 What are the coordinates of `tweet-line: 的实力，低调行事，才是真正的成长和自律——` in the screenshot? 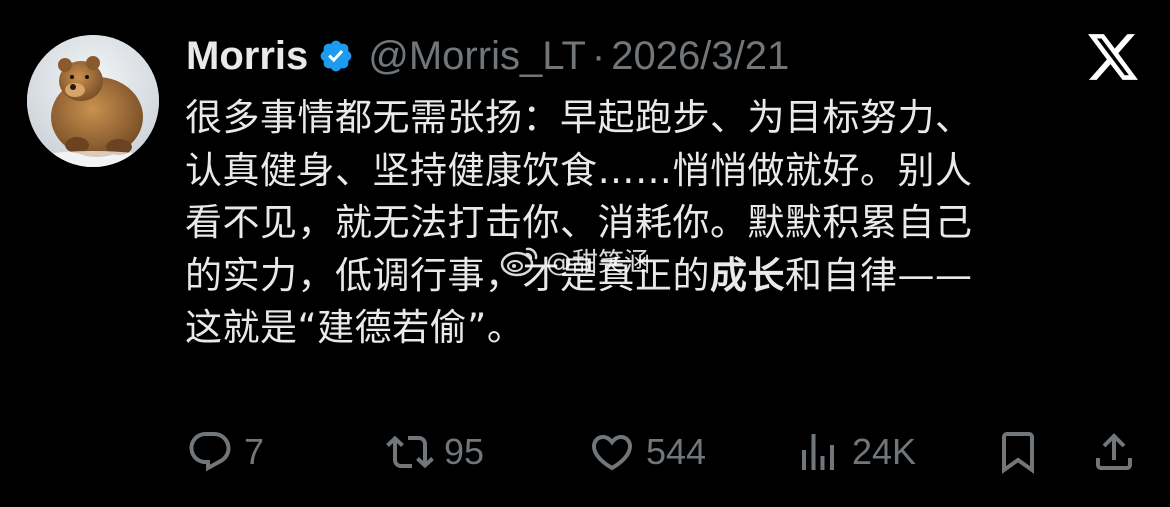 It's located at (665, 276).